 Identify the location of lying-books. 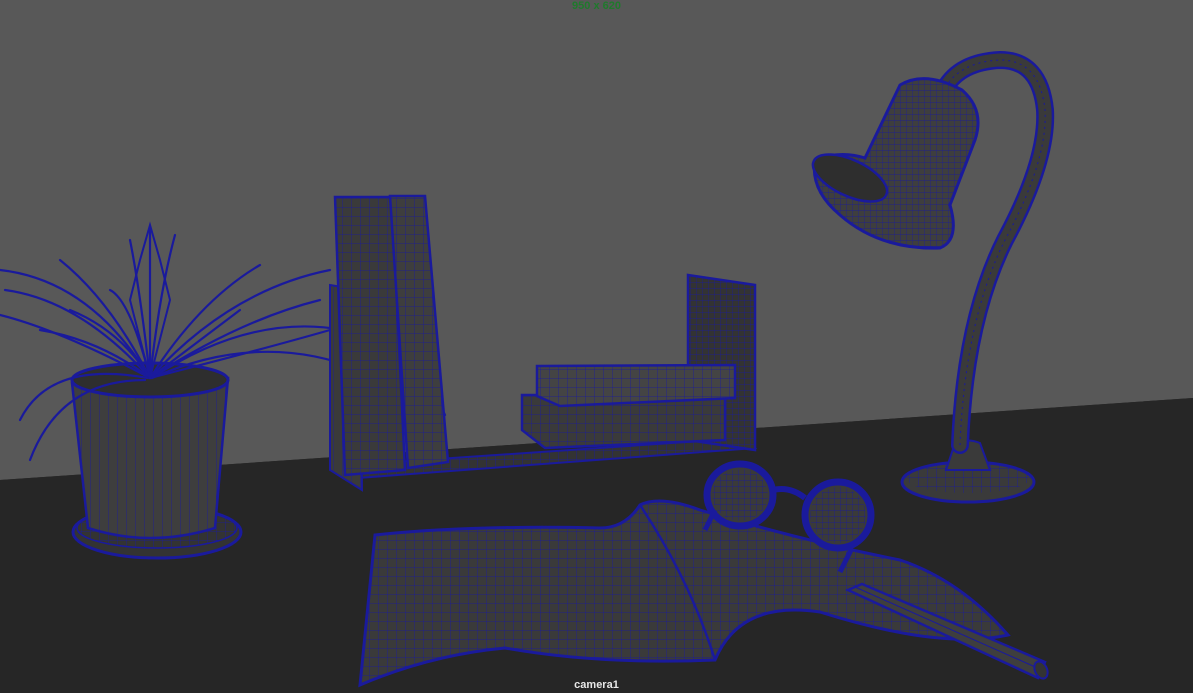
(628, 406).